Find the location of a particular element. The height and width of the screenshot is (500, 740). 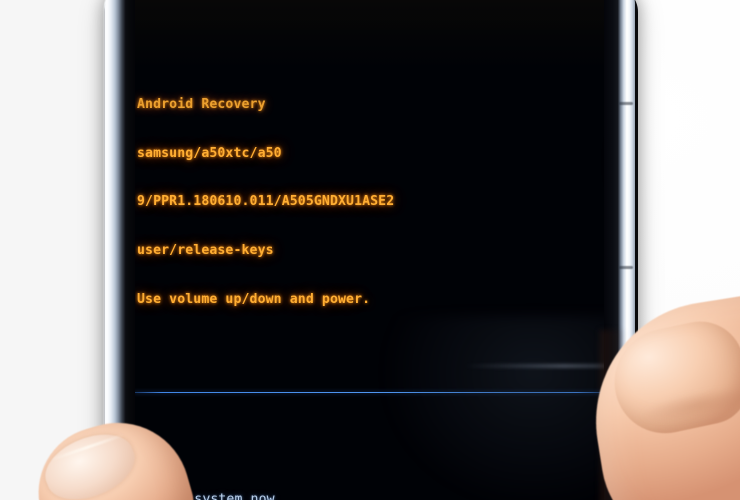

device-fingerprint-line-3: user/release-keys is located at coordinates (205, 251).